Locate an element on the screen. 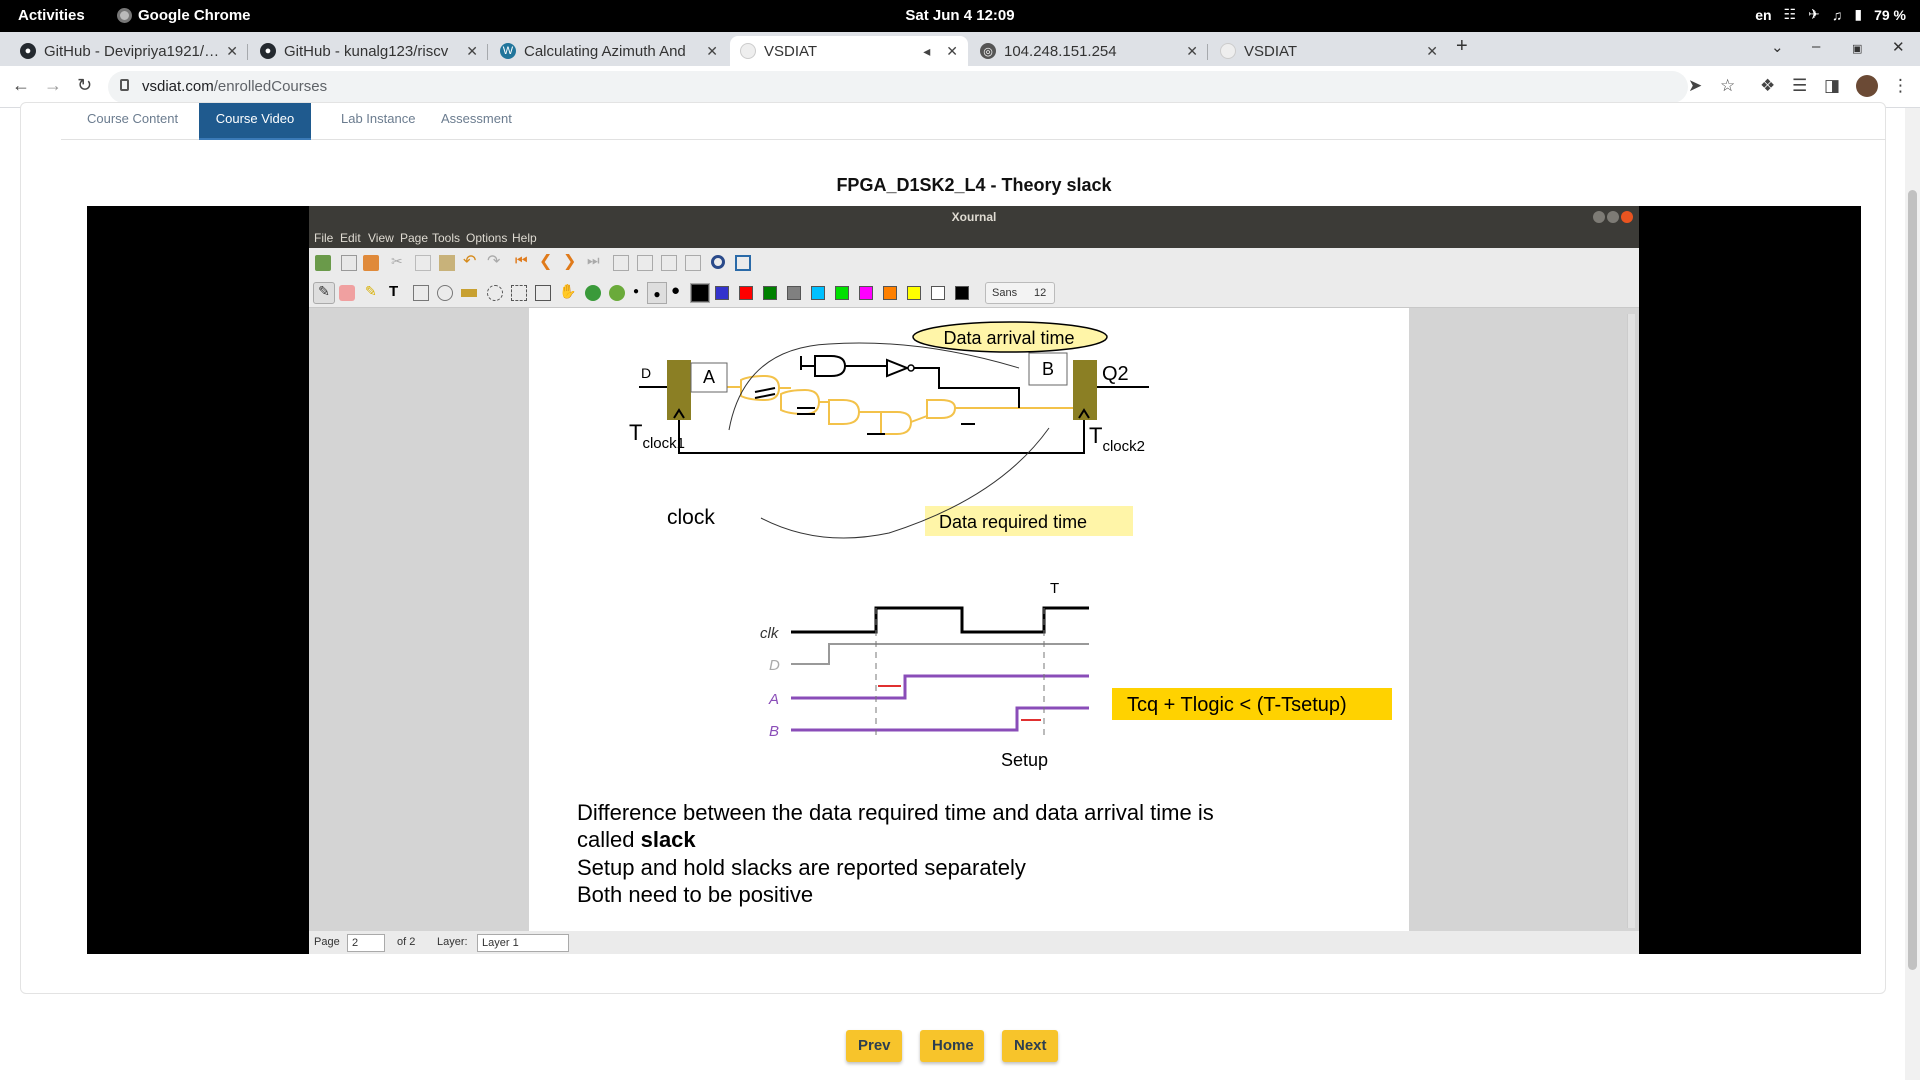  copy-icon is located at coordinates (423, 263).